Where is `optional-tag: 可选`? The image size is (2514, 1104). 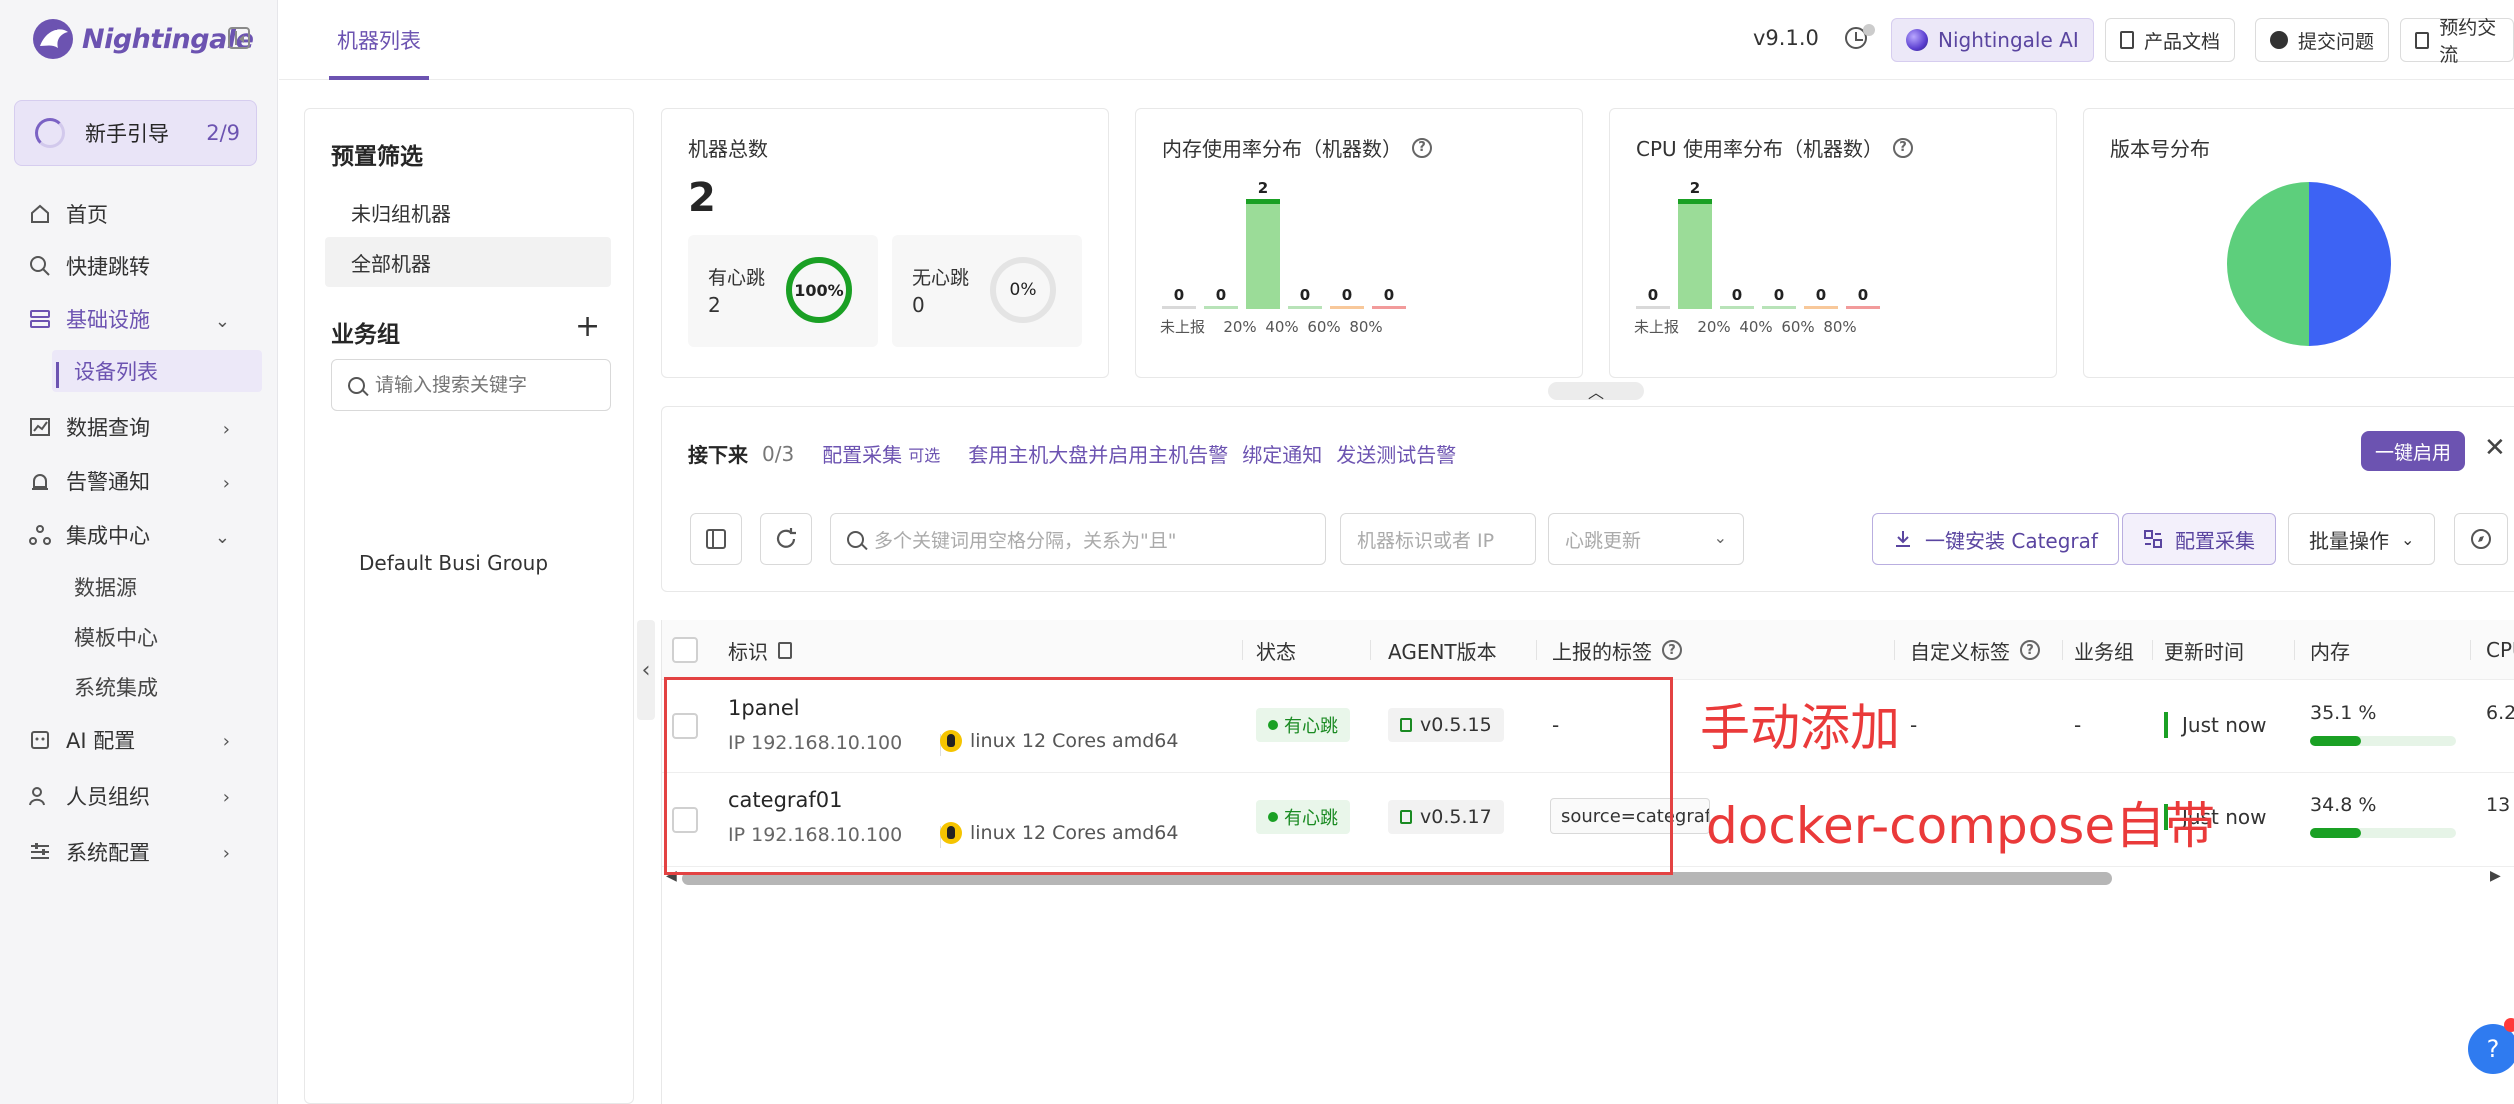
optional-tag: 可选 is located at coordinates (924, 455).